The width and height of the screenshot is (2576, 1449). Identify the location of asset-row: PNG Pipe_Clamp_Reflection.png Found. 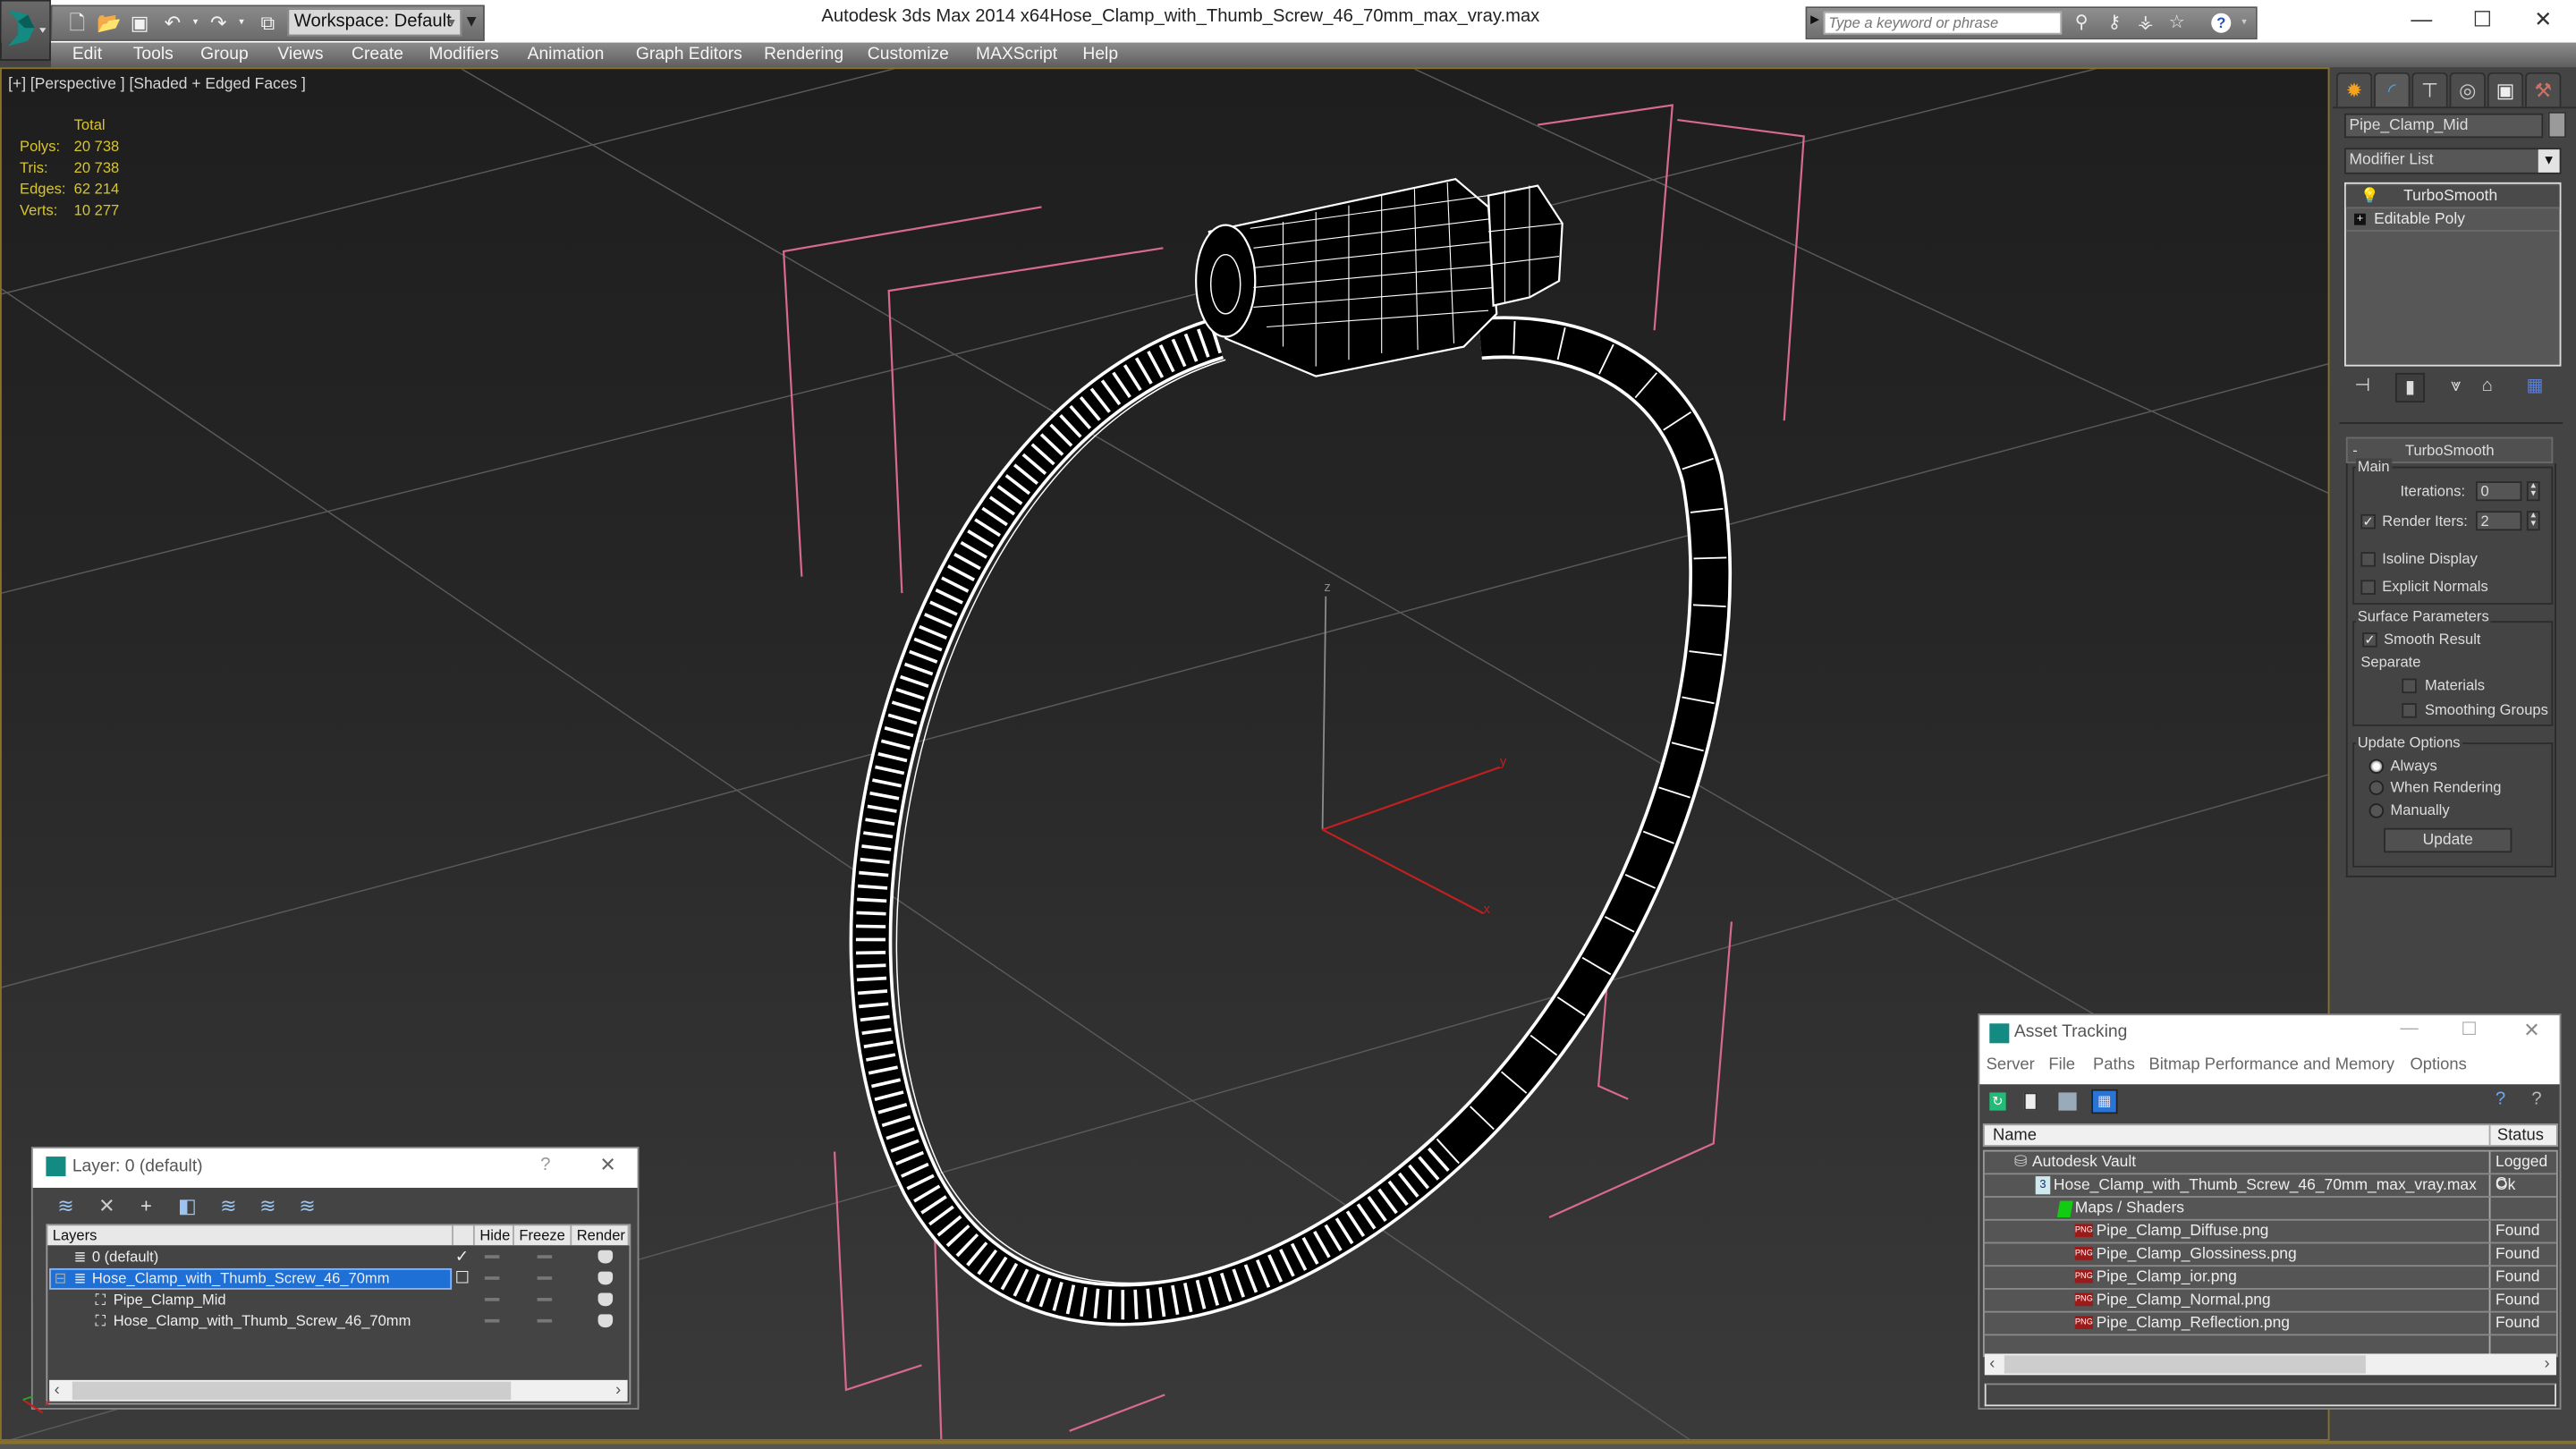
(2270, 1324).